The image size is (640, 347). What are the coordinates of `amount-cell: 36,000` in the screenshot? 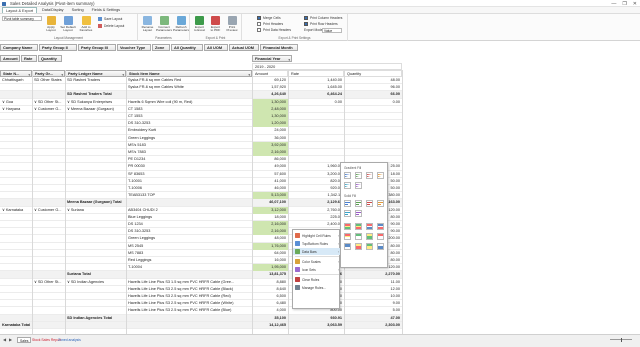 It's located at (270, 138).